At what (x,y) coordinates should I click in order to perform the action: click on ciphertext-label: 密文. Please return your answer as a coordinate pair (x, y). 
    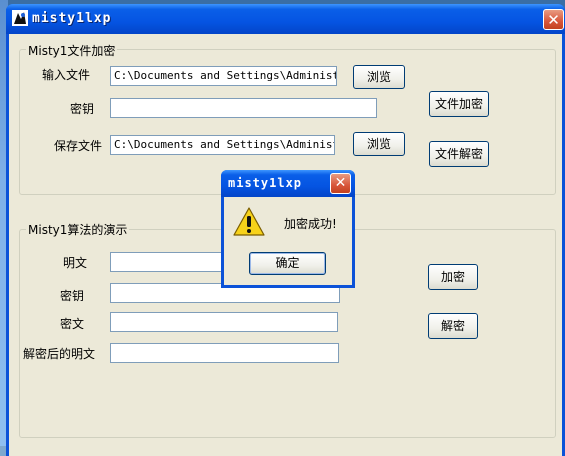
    Looking at the image, I should click on (72, 324).